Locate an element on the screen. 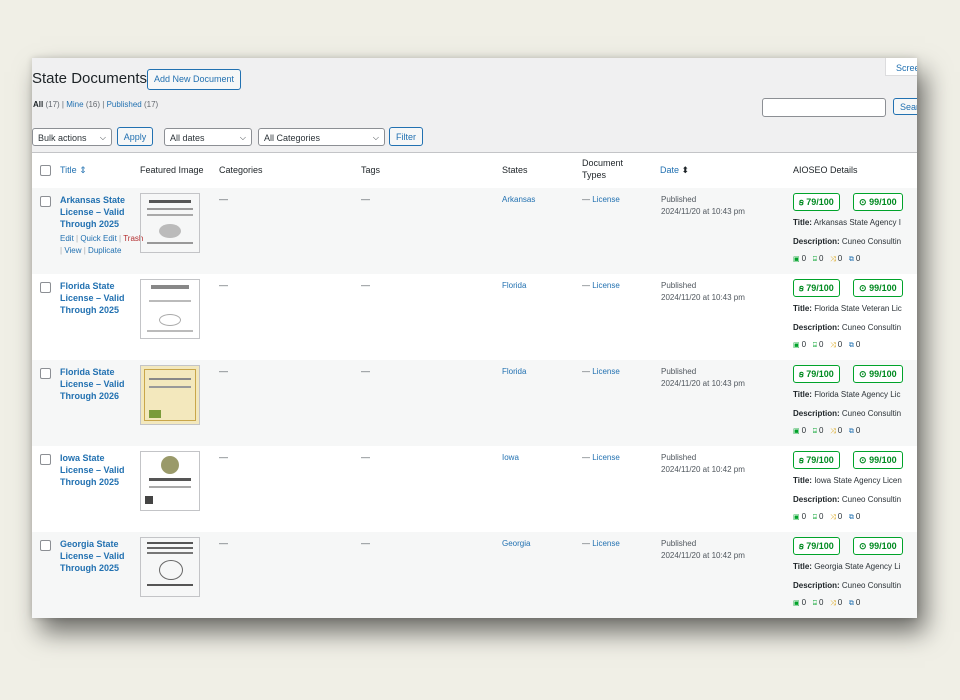 This screenshot has width=960, height=700. filter-button: Filter is located at coordinates (406, 136).